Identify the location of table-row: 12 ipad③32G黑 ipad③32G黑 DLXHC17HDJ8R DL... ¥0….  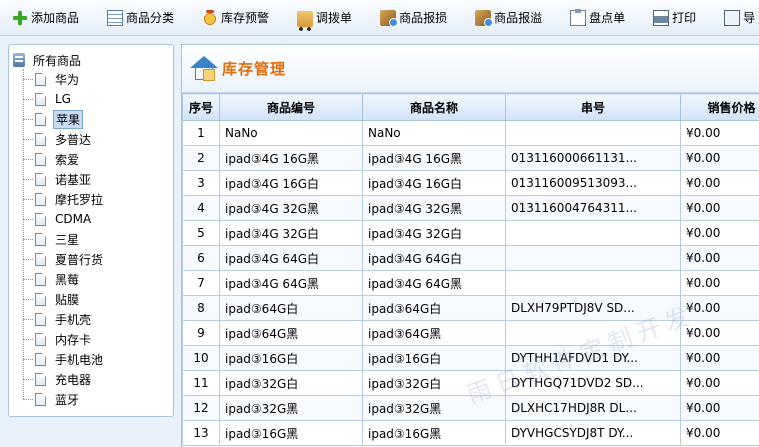
(470, 408).